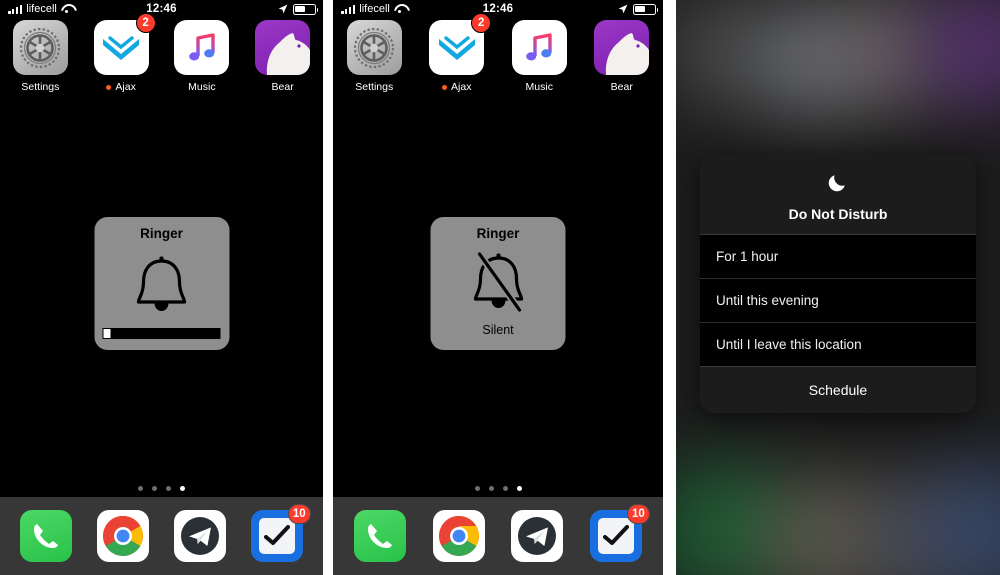 The width and height of the screenshot is (1000, 575). Describe the element at coordinates (838, 214) in the screenshot. I see `dnd-title: Do Not Disturb` at that location.